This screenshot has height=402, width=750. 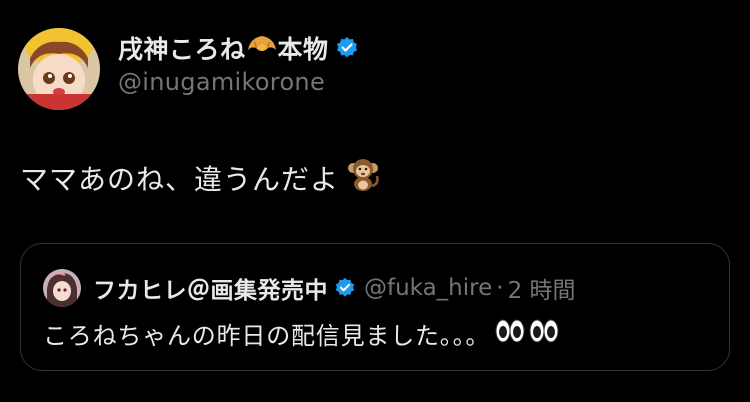 I want to click on author-avatar, so click(x=59, y=69).